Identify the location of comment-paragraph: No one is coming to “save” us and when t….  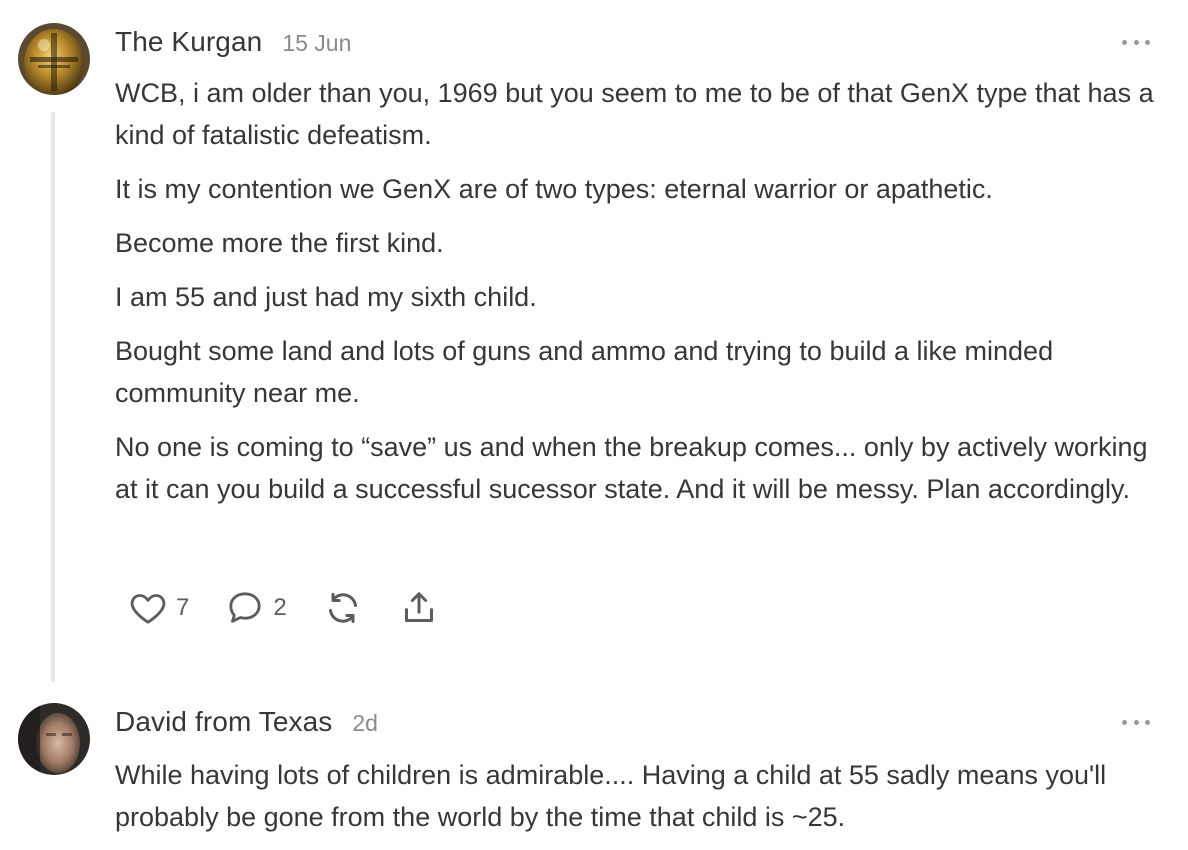
(631, 468).